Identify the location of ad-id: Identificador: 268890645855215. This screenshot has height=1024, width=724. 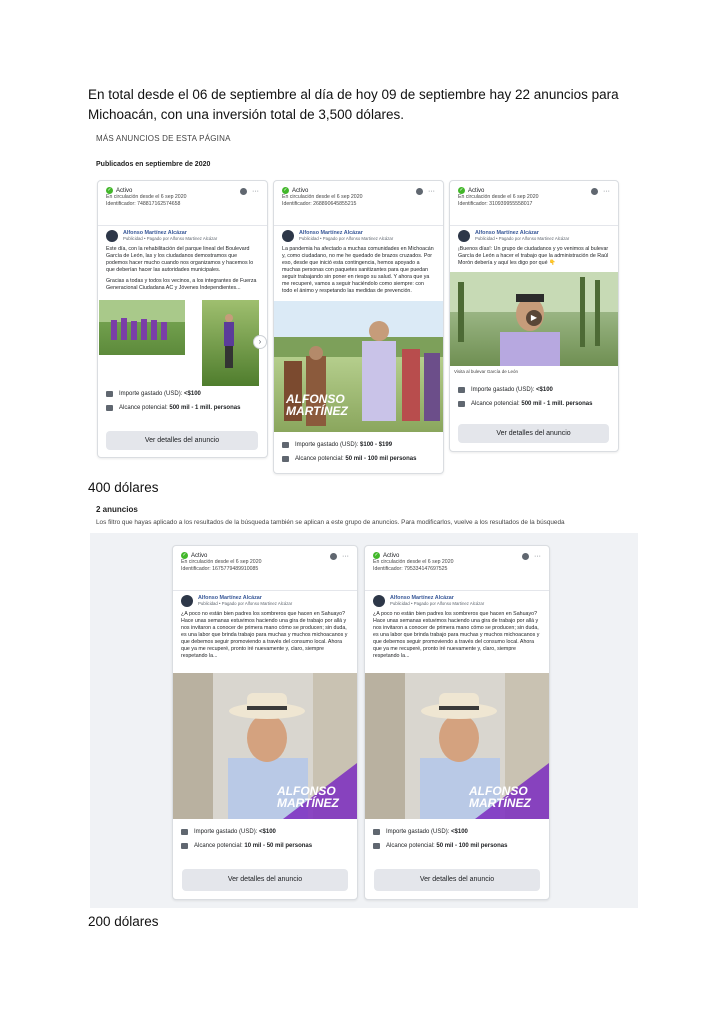
(319, 204).